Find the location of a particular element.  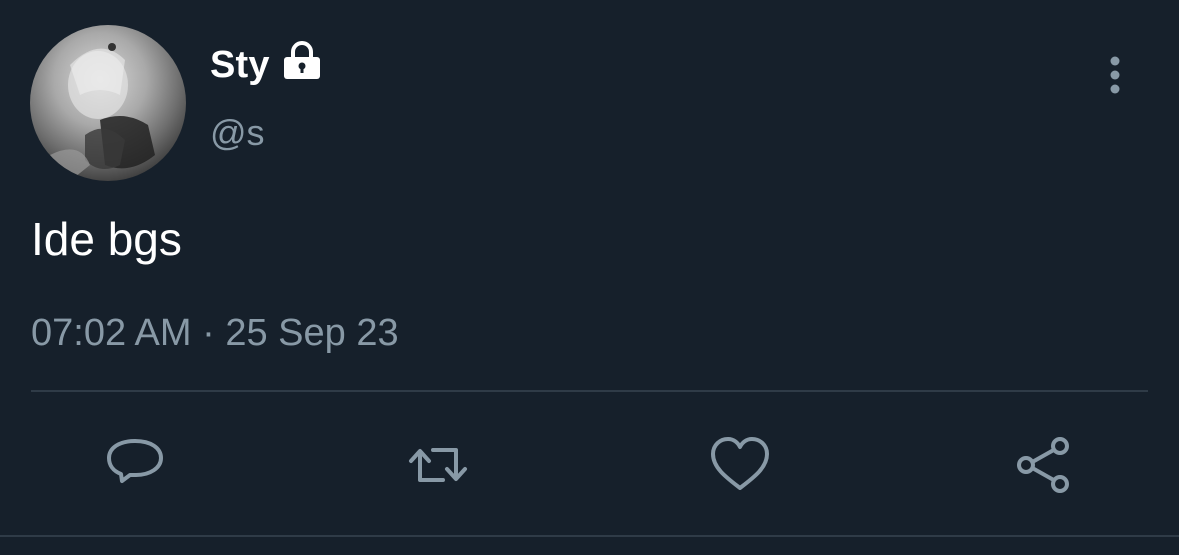

handle: @s is located at coordinates (237, 133).